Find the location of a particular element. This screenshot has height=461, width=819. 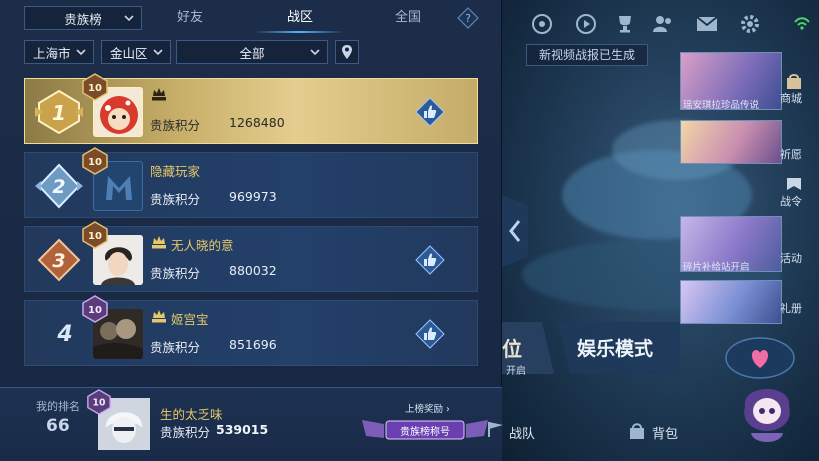

backpack-button: 背包 is located at coordinates (665, 432).